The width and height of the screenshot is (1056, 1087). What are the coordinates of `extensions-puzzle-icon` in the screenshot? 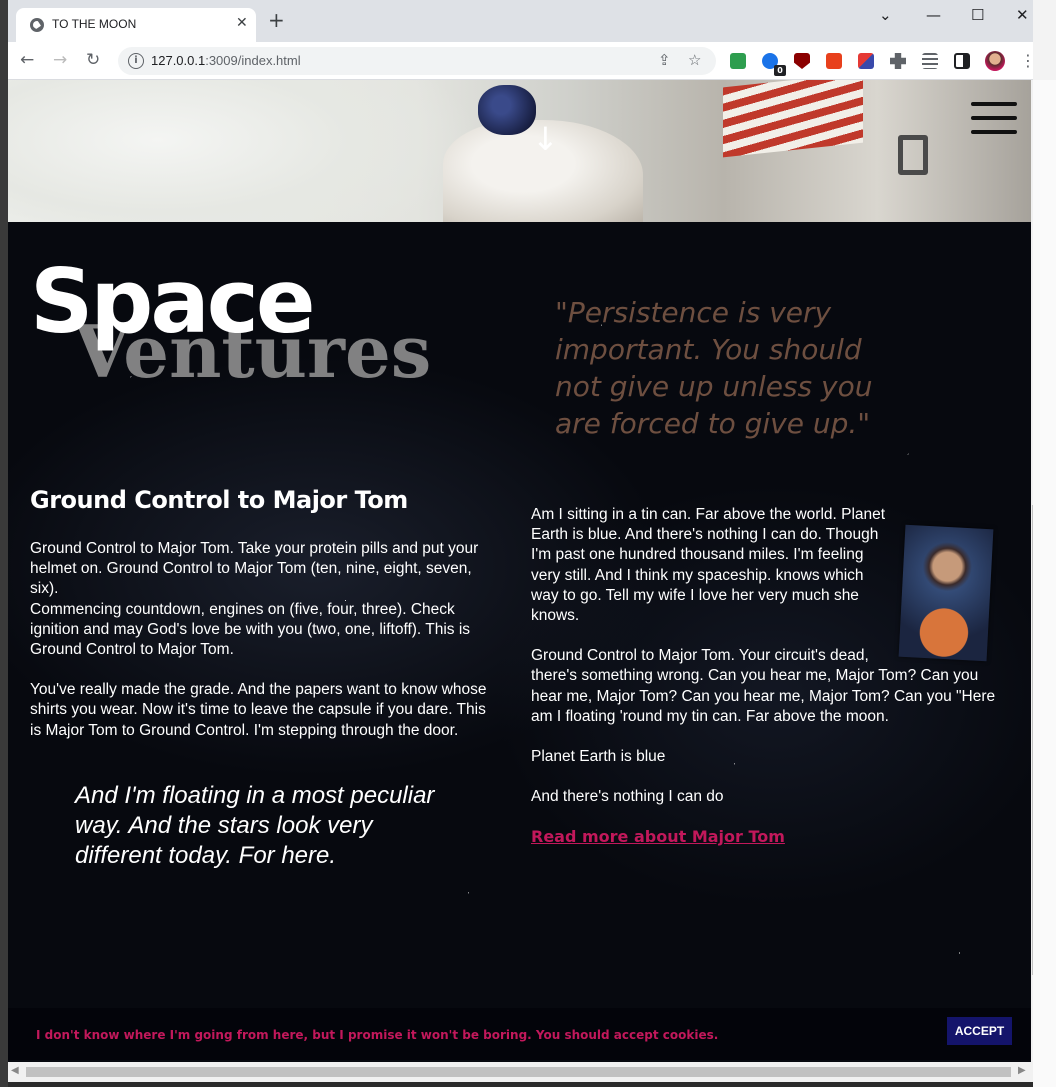 It's located at (898, 61).